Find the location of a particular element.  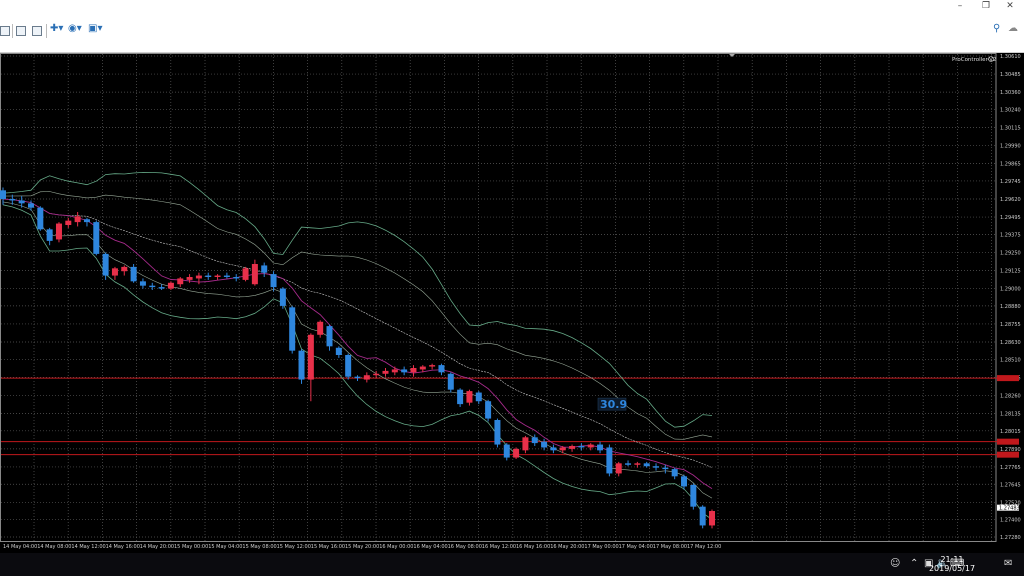

time-tick-label: 14 May 12:00 is located at coordinates (88, 547).